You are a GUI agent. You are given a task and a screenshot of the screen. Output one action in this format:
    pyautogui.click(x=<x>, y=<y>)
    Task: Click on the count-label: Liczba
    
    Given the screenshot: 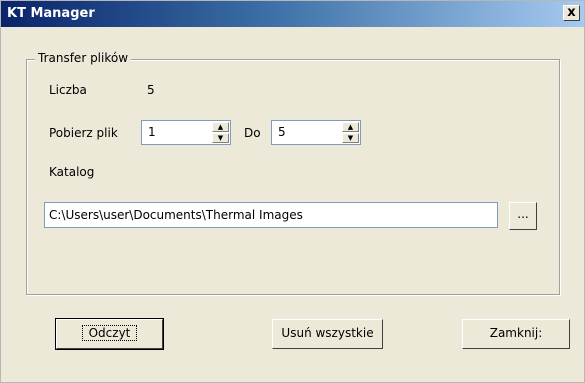 What is the action you would take?
    pyautogui.click(x=68, y=90)
    